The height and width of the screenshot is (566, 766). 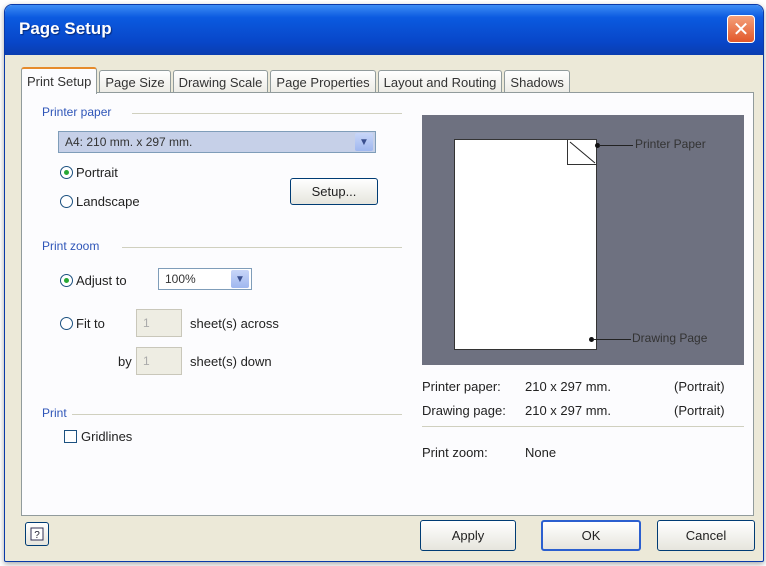 I want to click on printer-paper-info-label: Printer paper:, so click(x=461, y=386).